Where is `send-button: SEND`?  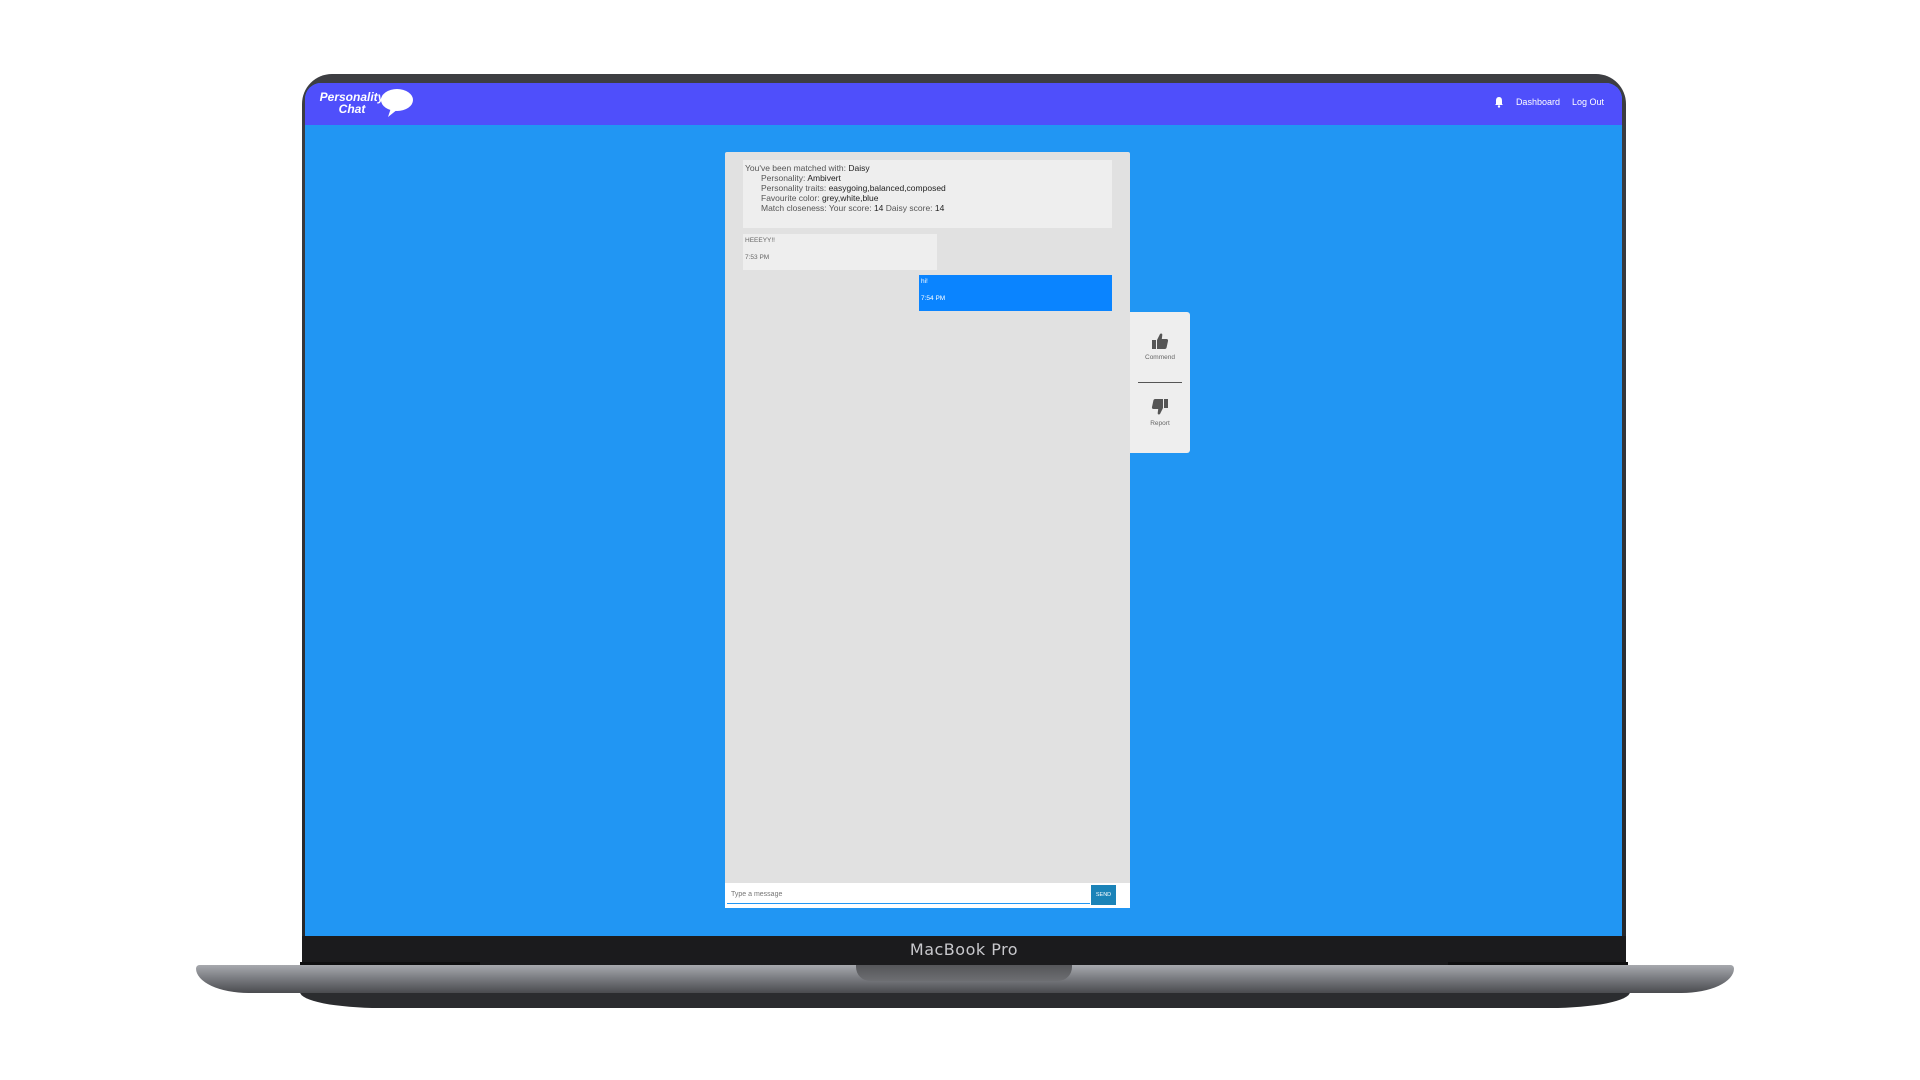 send-button: SEND is located at coordinates (1103, 895).